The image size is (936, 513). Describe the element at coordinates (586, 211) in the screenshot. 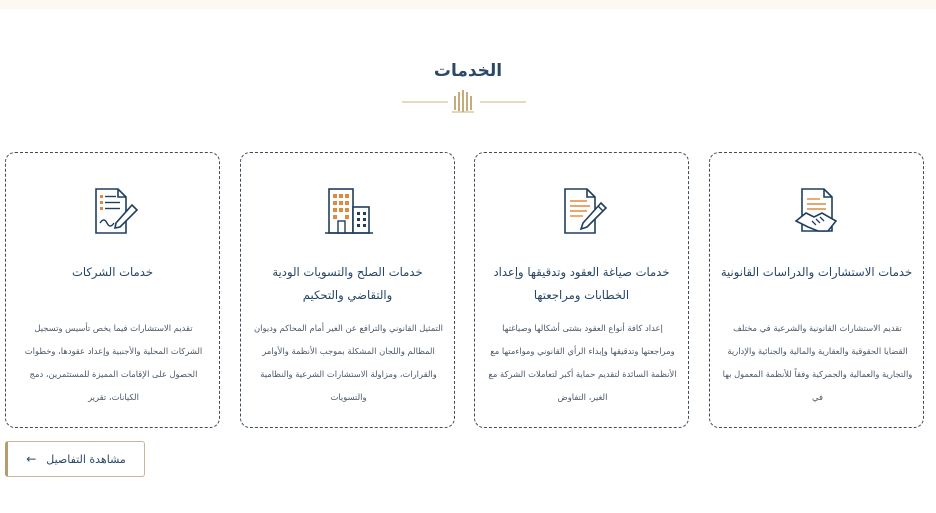

I see `document-pen-icon` at that location.